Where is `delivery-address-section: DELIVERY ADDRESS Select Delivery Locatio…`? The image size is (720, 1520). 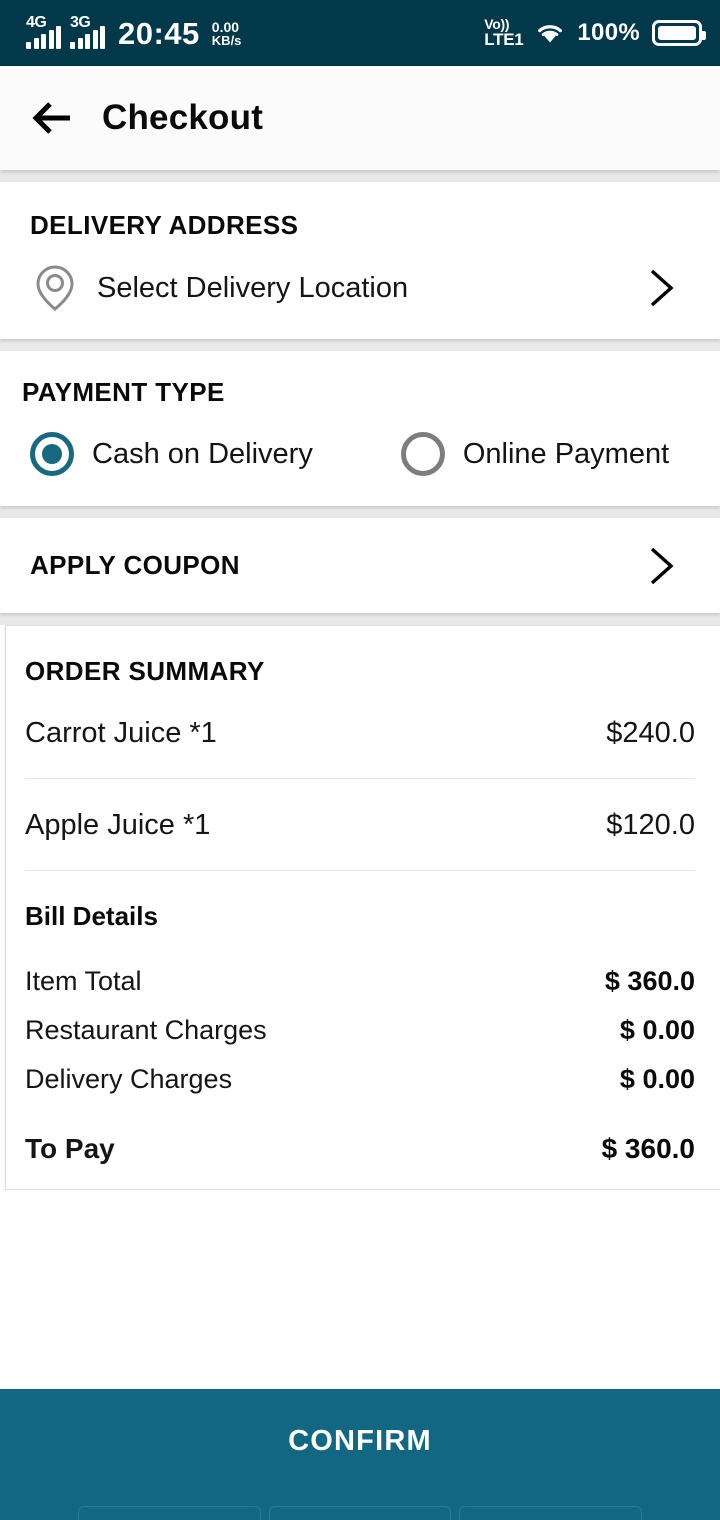 delivery-address-section: DELIVERY ADDRESS Select Delivery Locatio… is located at coordinates (360, 260).